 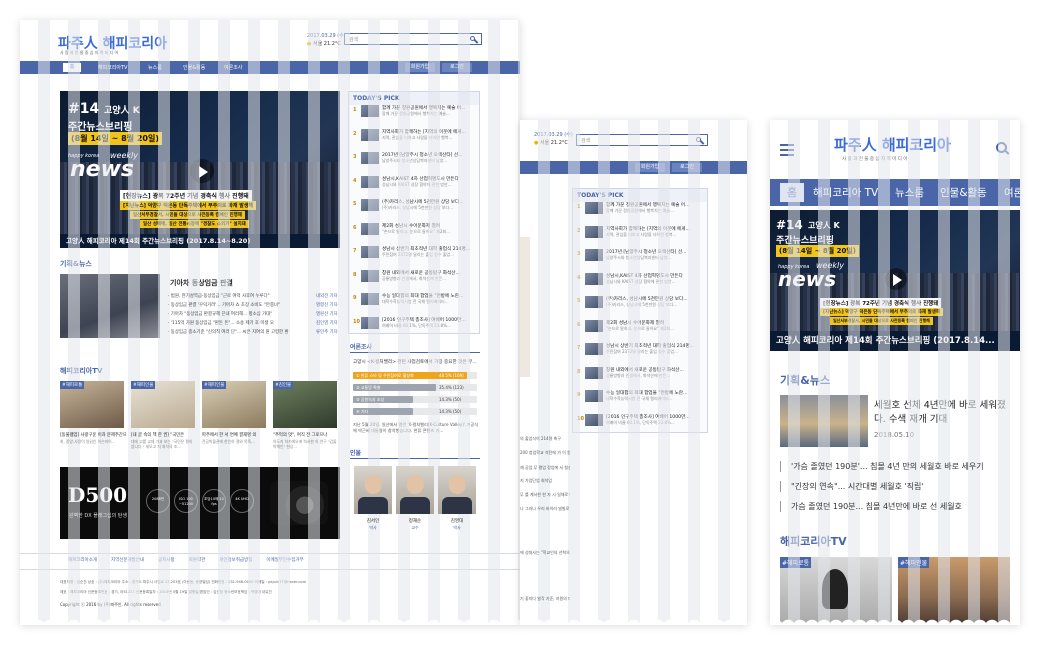 I want to click on planning-bullet: · 기아차 "동상임금 판결규헤 끈내 여러해... 항소심 가대", so click(x=238, y=314).